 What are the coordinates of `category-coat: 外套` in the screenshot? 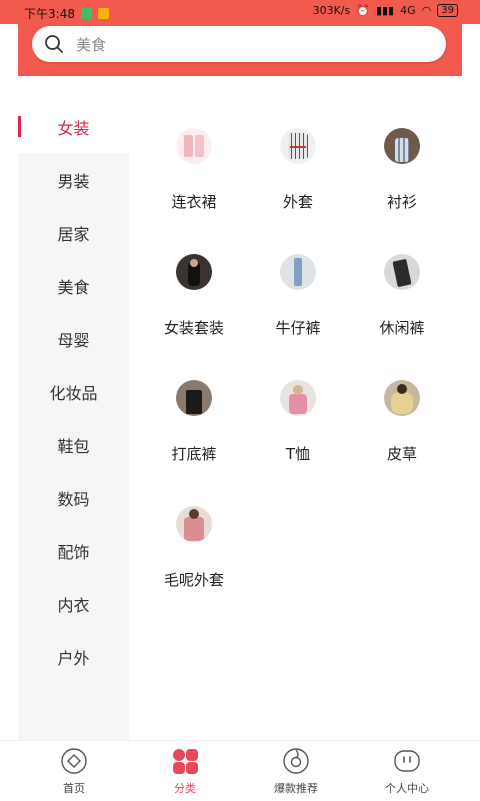 It's located at (298, 155).